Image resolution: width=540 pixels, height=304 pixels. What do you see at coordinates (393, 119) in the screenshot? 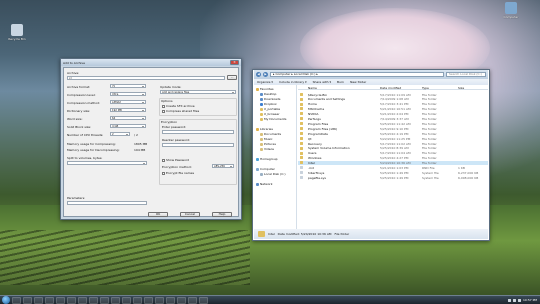
I see `file-row: PerfLogs 7/14/2009 3:37 AM File folder` at bounding box center [393, 119].